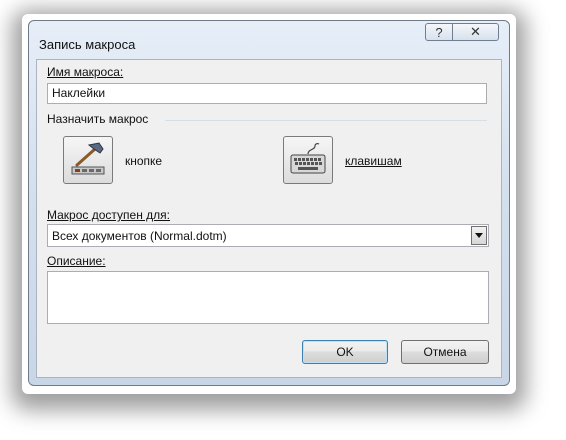  What do you see at coordinates (268, 297) in the screenshot?
I see `description-textarea` at bounding box center [268, 297].